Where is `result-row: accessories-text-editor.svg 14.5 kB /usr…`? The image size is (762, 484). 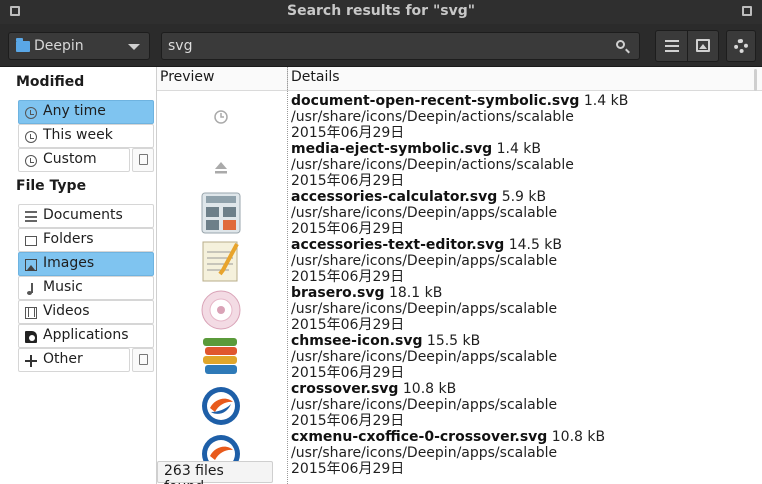 result-row: accessories-text-editor.svg 14.5 kB /usr… is located at coordinates (459, 261).